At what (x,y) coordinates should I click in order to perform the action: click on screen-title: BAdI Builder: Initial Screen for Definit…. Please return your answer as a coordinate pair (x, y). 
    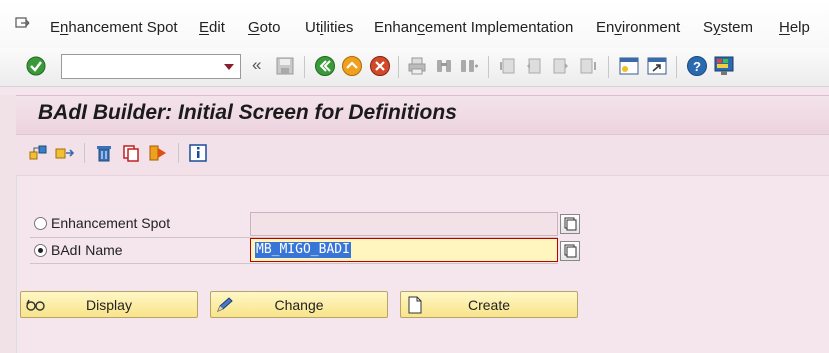
    Looking at the image, I should click on (247, 112).